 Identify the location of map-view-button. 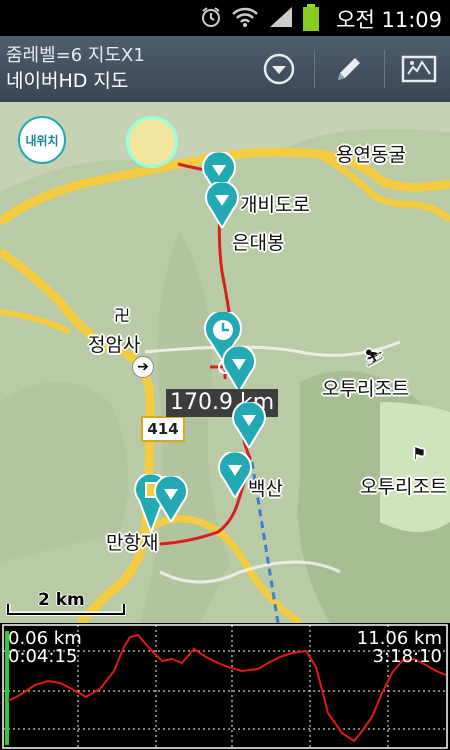
(419, 69).